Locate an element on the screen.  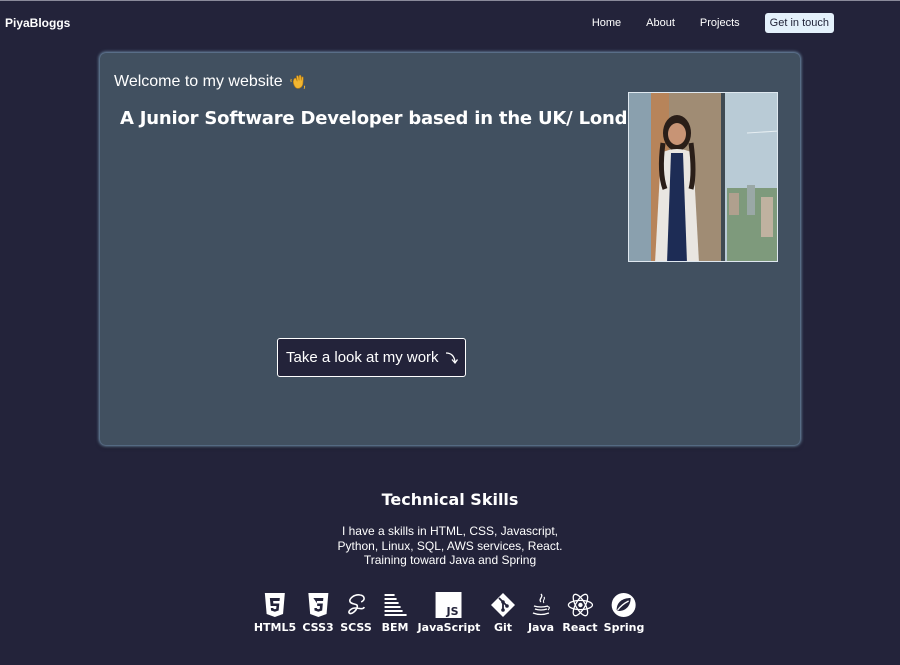
skill-git: Git is located at coordinates (503, 613).